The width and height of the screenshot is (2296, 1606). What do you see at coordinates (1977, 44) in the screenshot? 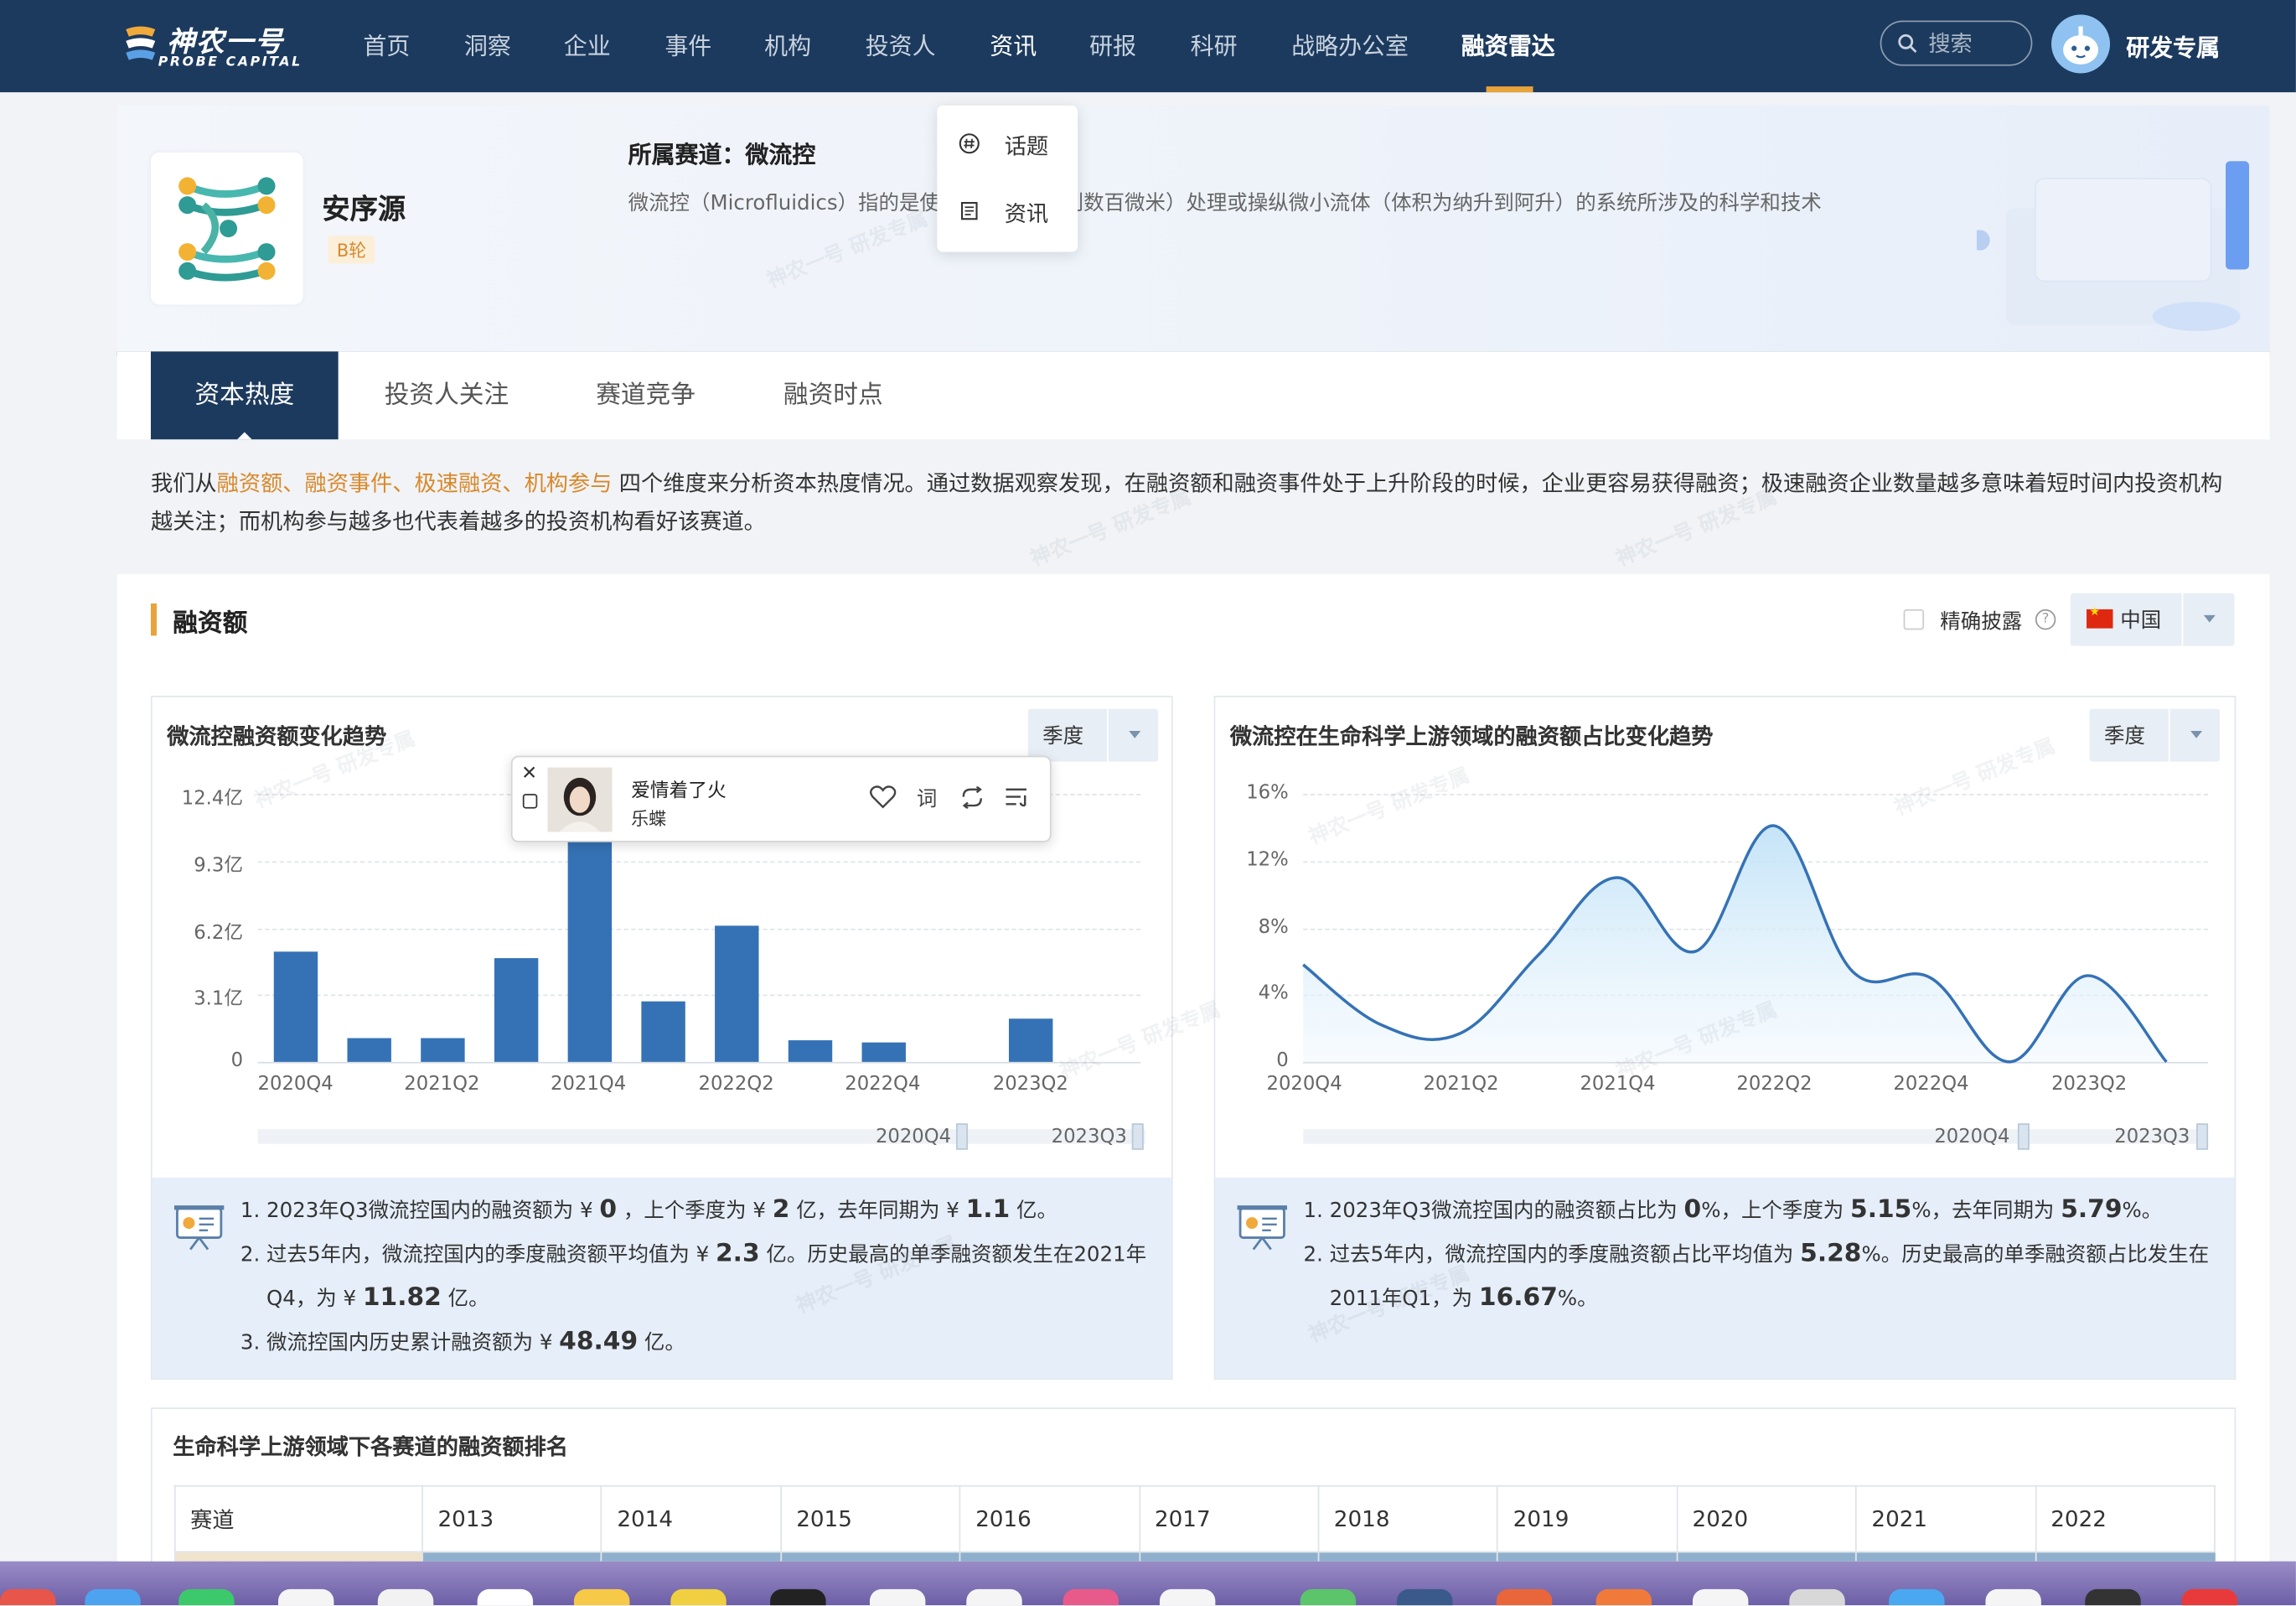
I see `search-input` at bounding box center [1977, 44].